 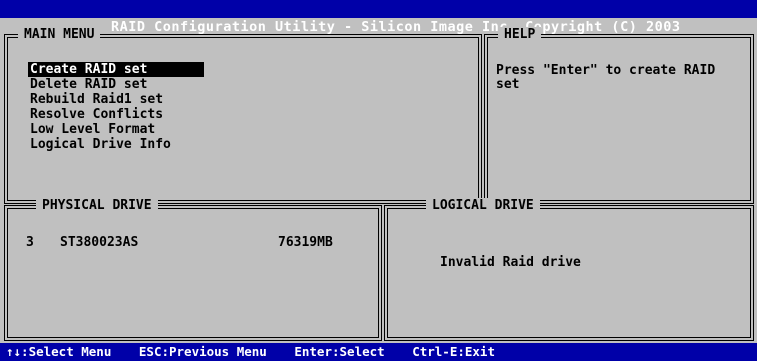 I want to click on menu-item-create-raid-set: Create RAID set, so click(x=116, y=69).